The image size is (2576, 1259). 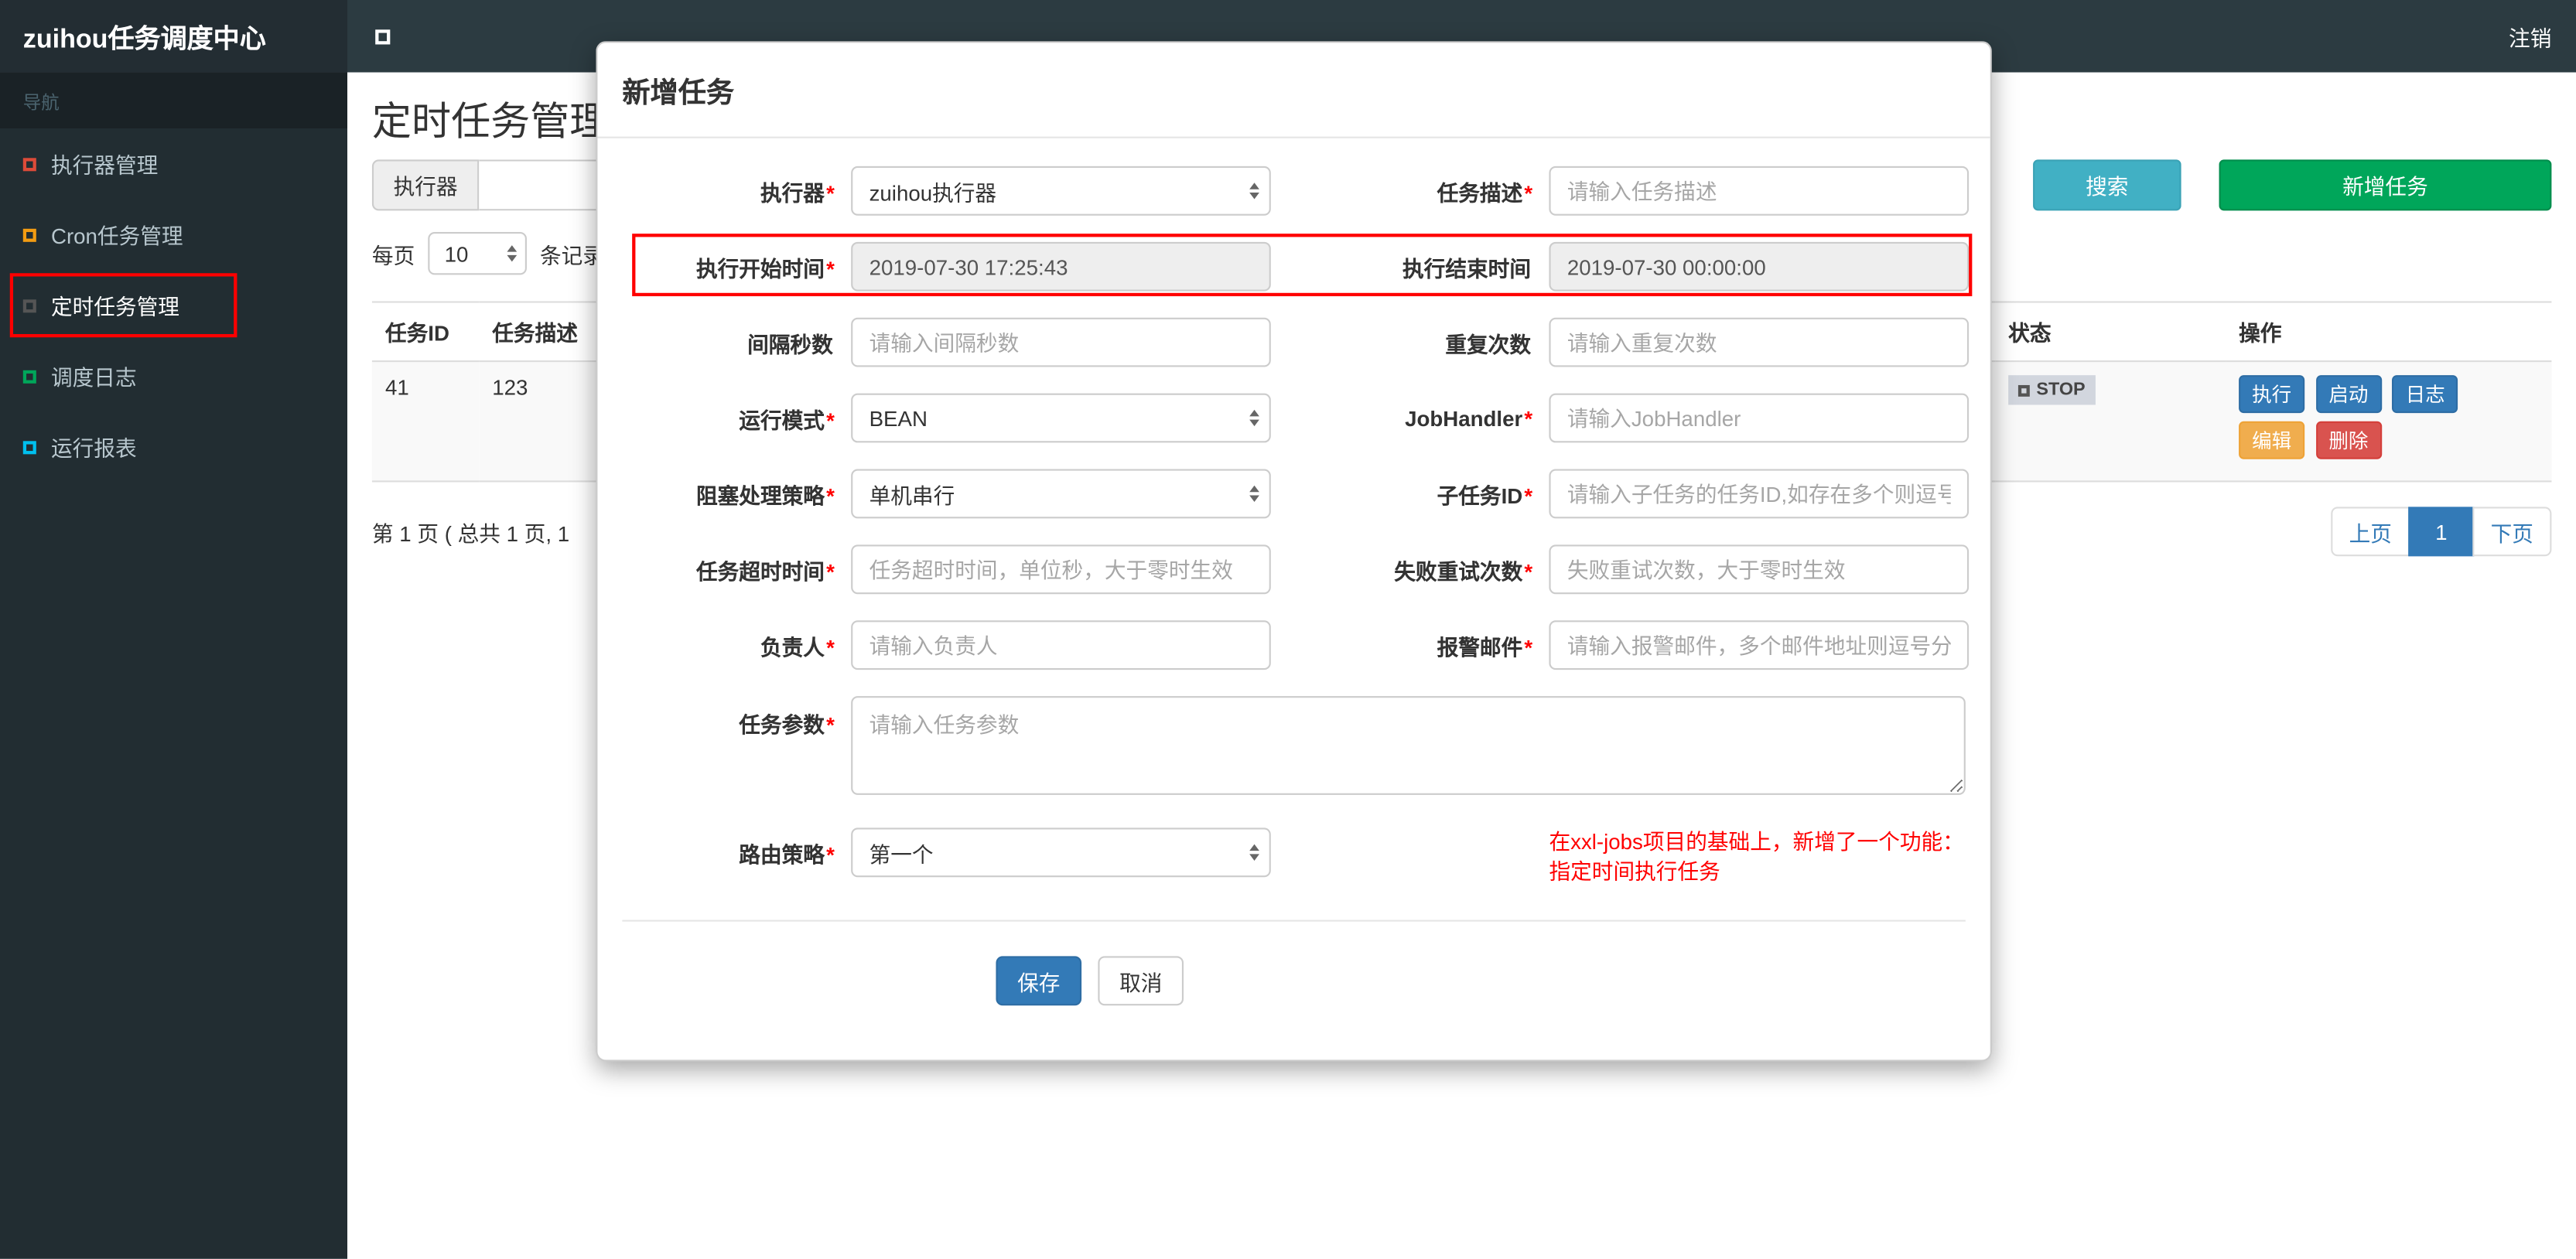 What do you see at coordinates (2370, 532) in the screenshot?
I see `prev-page-button: 上页` at bounding box center [2370, 532].